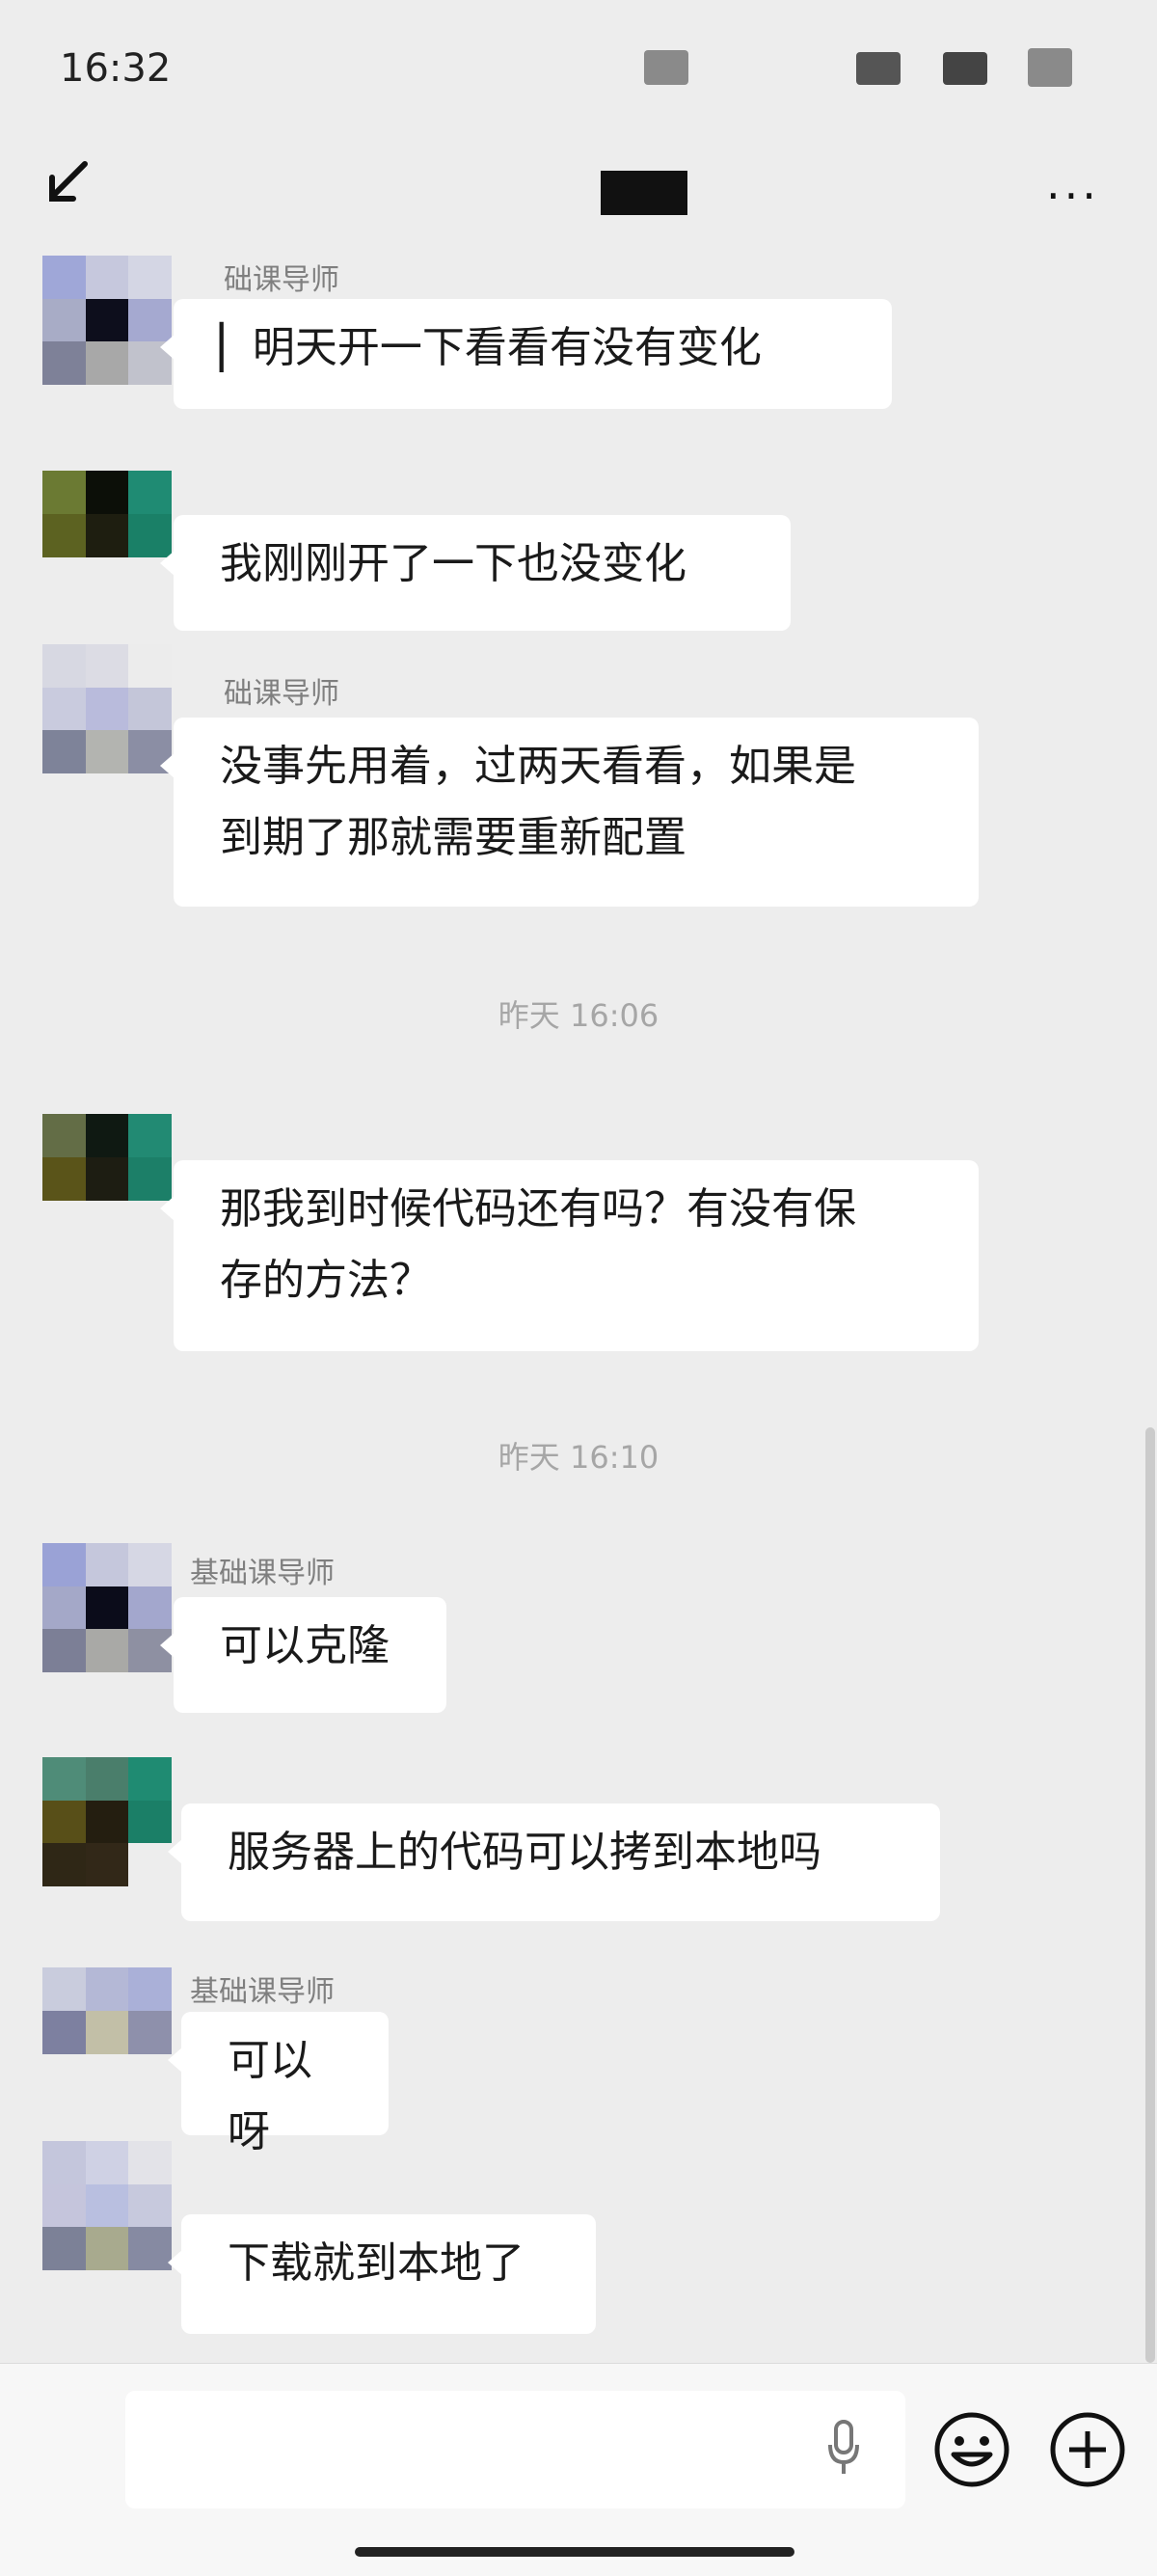  Describe the element at coordinates (453, 563) in the screenshot. I see `message-text: 我刚刚开了一下也没变化` at that location.